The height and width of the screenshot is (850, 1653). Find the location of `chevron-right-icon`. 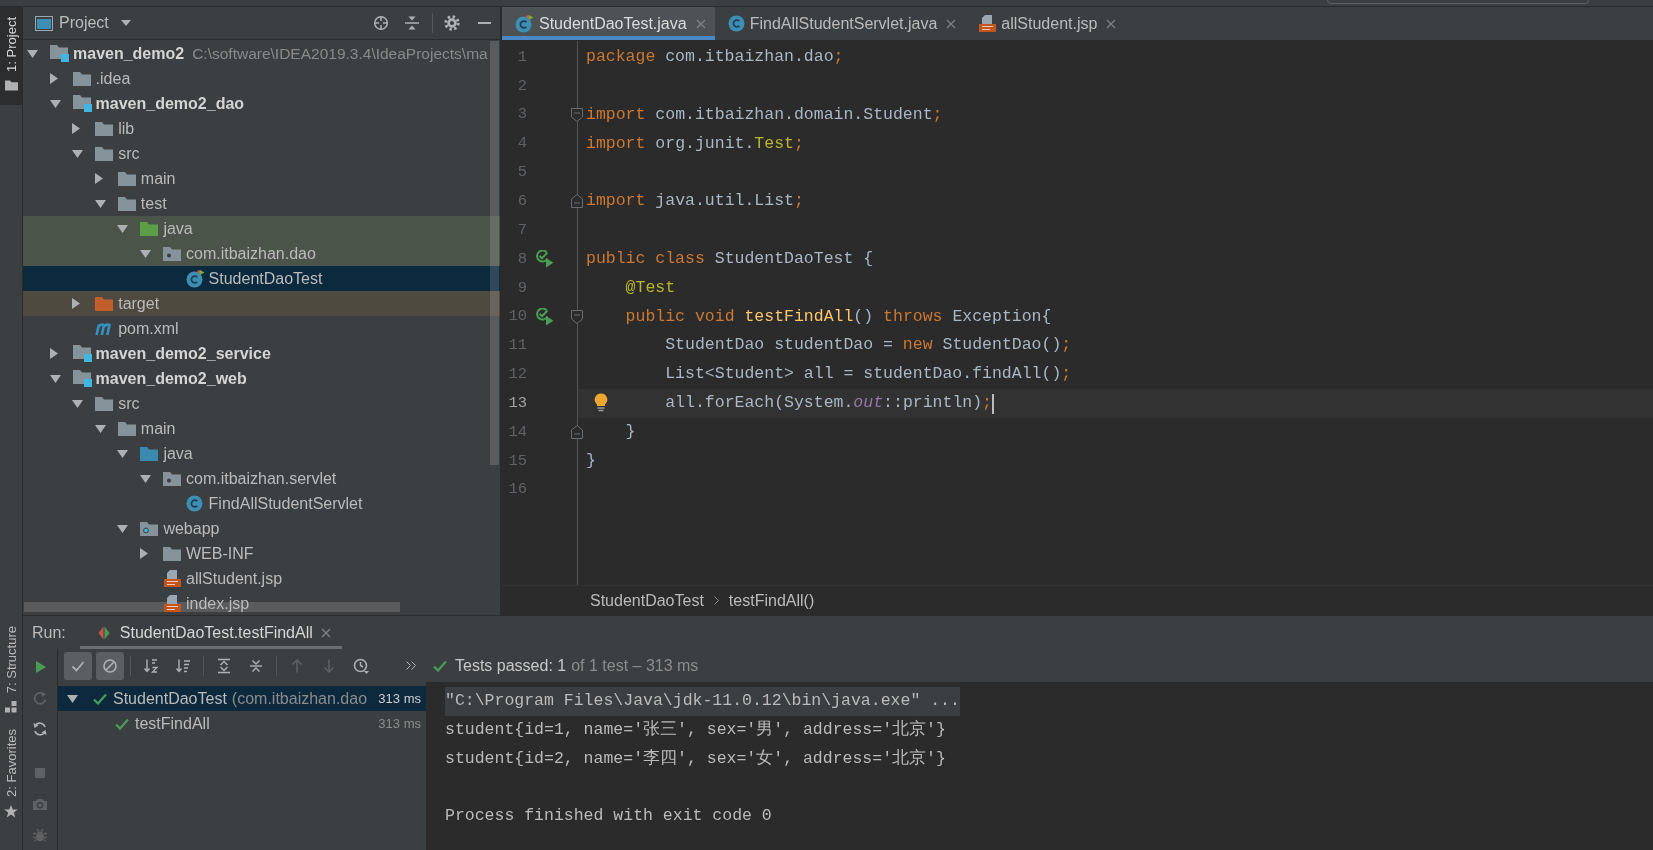

chevron-right-icon is located at coordinates (716, 600).